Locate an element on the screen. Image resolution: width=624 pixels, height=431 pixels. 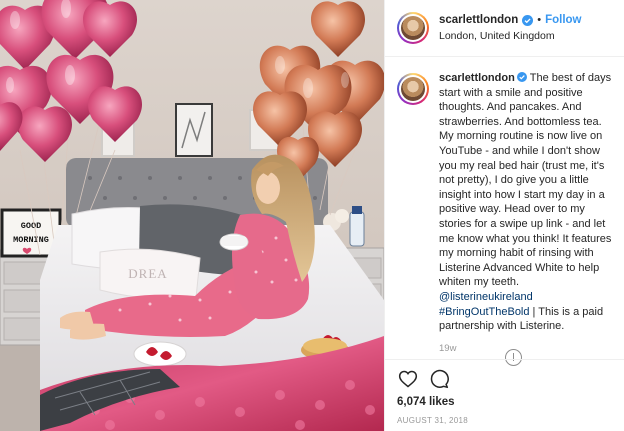
post-date: AUGUST 31, 2018 is located at coordinates (433, 420).